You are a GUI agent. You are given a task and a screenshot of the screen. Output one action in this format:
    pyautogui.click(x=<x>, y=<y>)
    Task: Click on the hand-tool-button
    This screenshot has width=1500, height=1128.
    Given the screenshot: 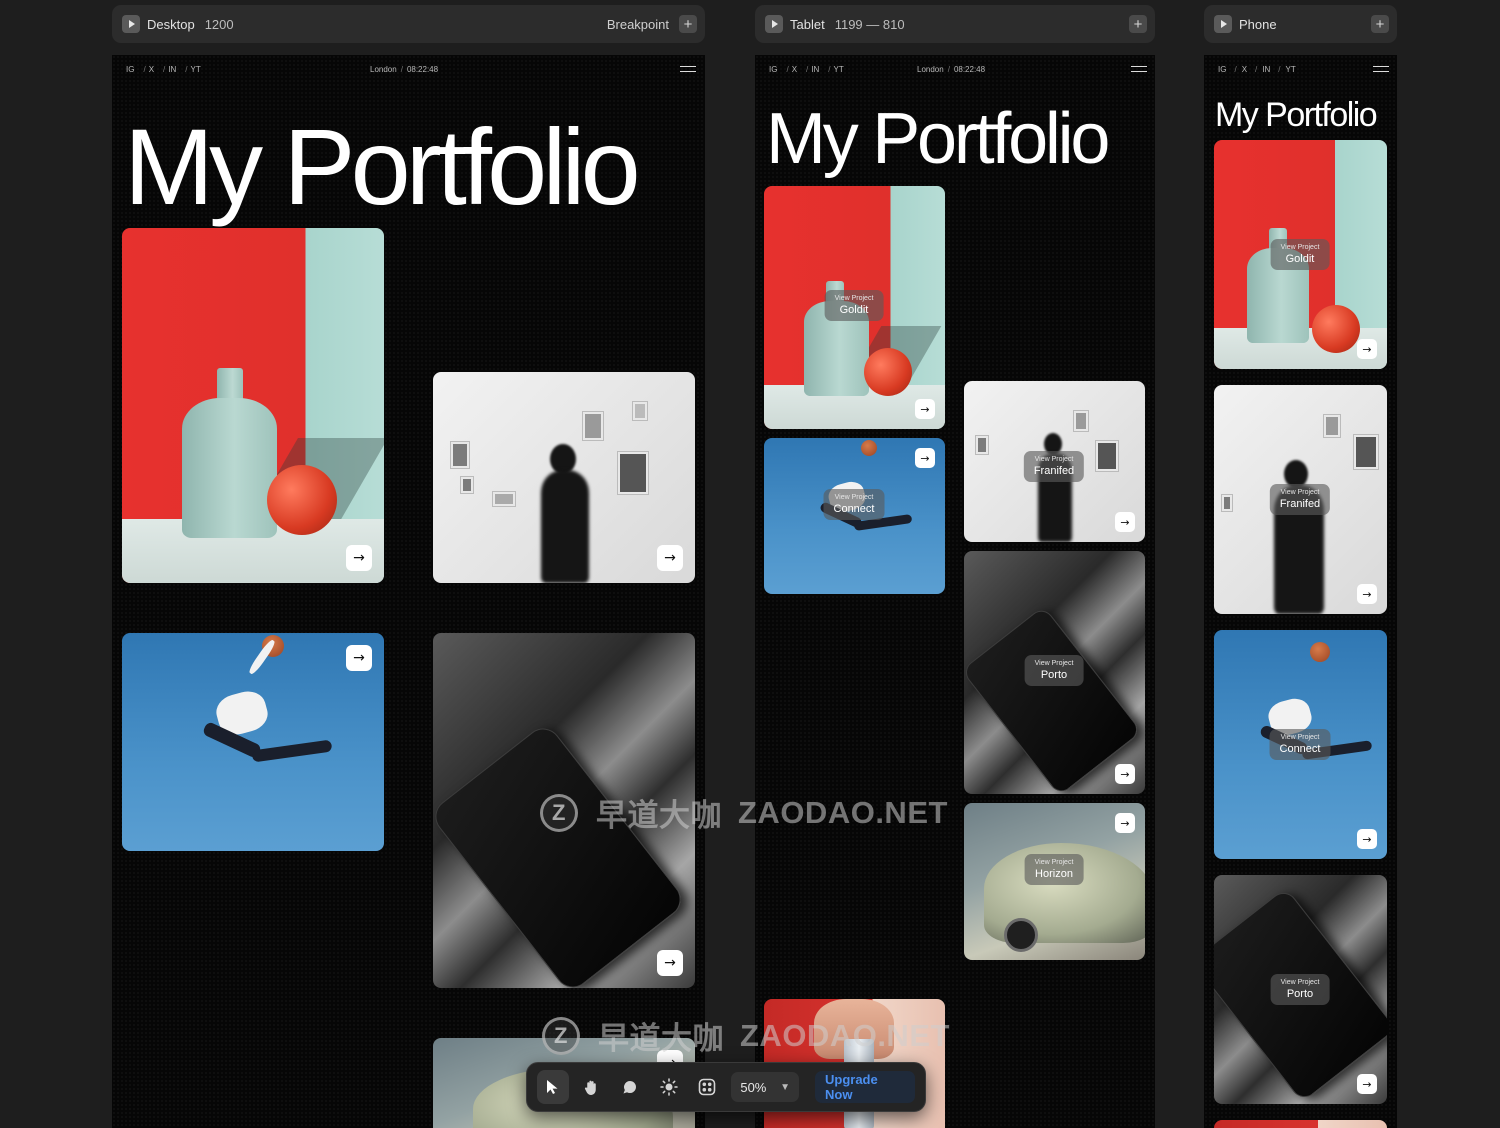 What is the action you would take?
    pyautogui.click(x=591, y=1087)
    